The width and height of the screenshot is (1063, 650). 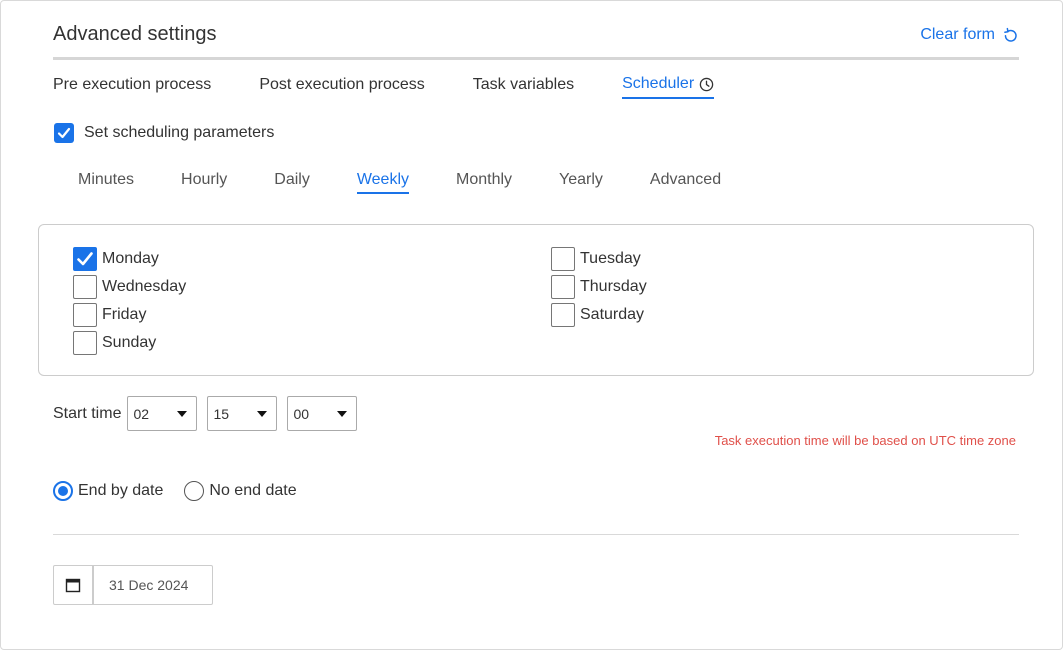 What do you see at coordinates (129, 342) in the screenshot?
I see `day-label: Sunday` at bounding box center [129, 342].